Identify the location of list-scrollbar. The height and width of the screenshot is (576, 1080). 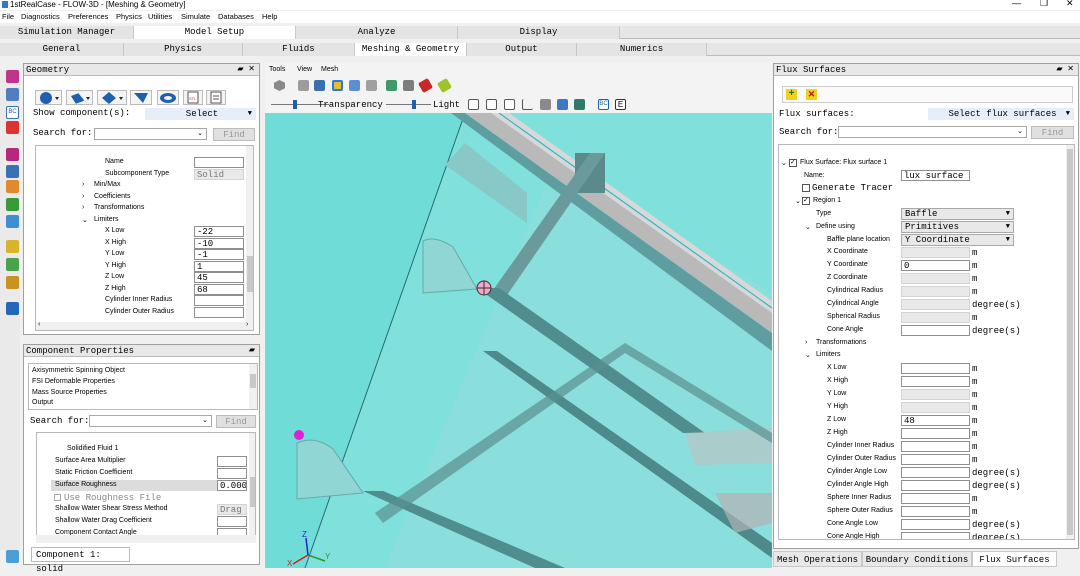
(253, 386).